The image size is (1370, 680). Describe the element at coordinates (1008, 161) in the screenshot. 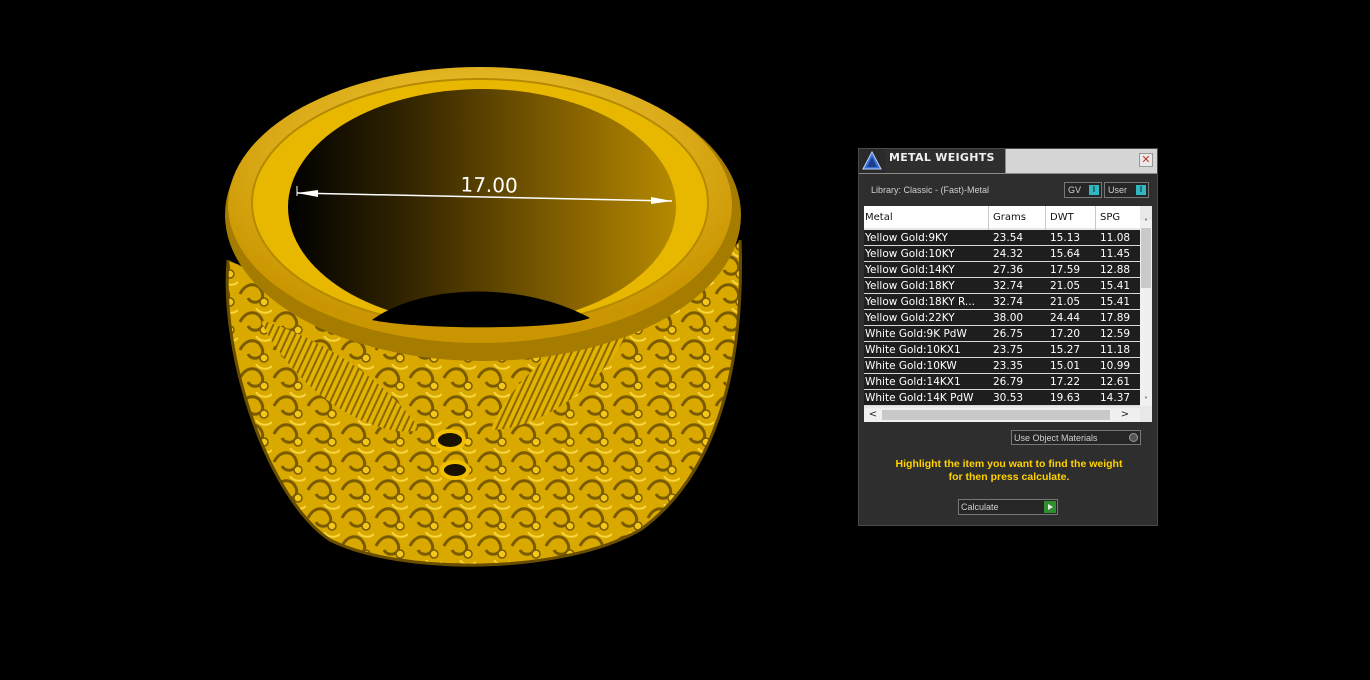

I see `panel-titlebar: METAL WEIGHTS ✕` at that location.